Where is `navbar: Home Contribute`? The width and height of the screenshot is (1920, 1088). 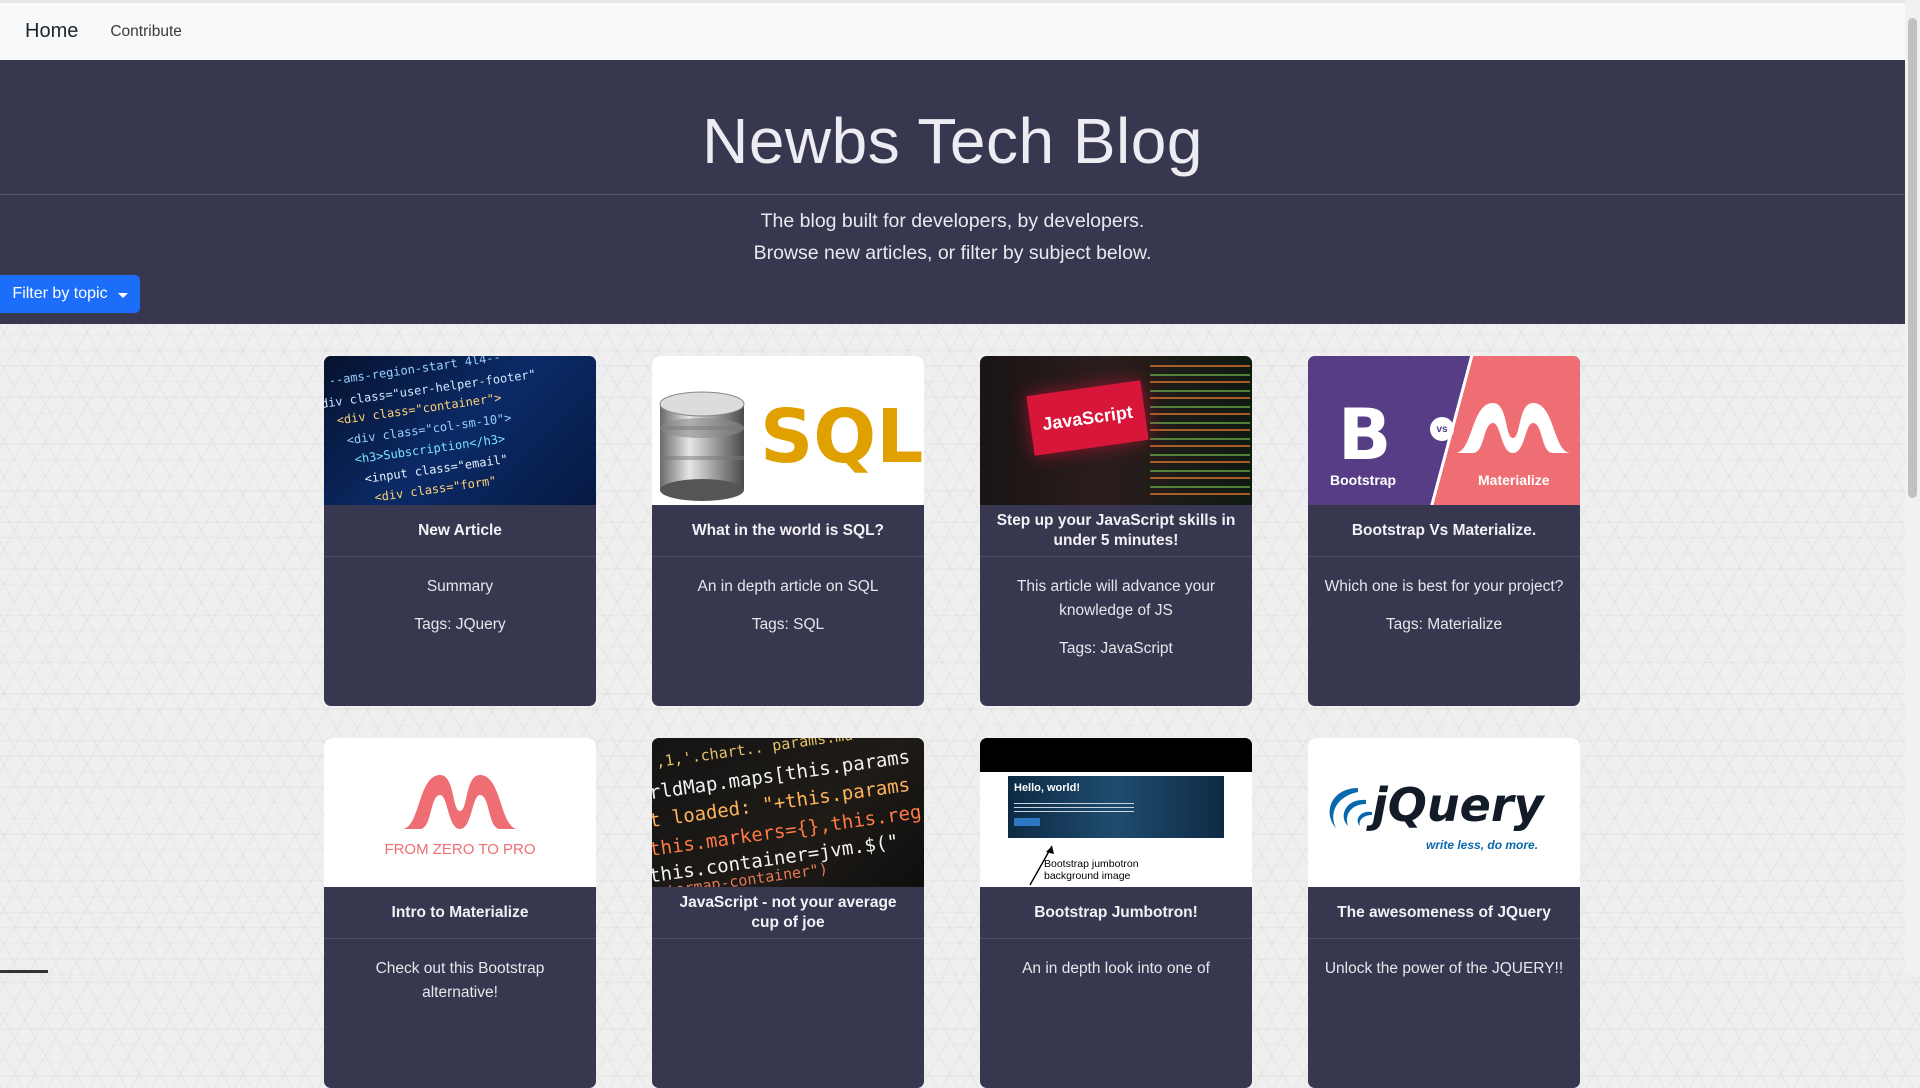
navbar: Home Contribute is located at coordinates (952, 31).